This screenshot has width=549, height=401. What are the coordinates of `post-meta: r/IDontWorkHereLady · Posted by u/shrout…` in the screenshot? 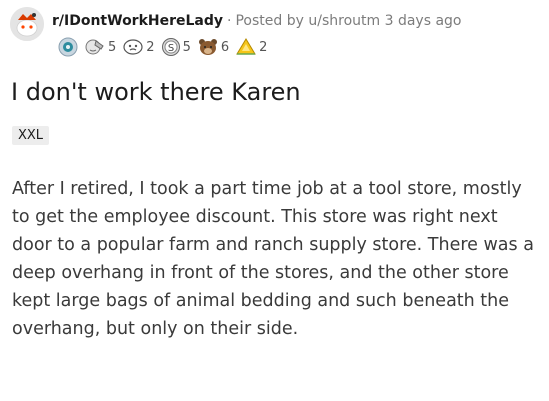 It's located at (256, 21).